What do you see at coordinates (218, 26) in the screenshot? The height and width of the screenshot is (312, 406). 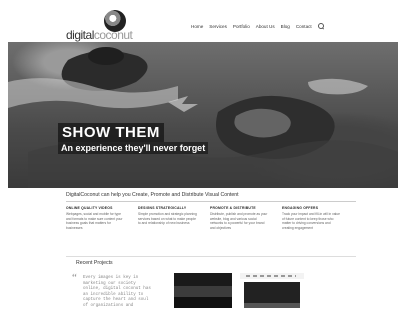 I see `nav-services: Services` at bounding box center [218, 26].